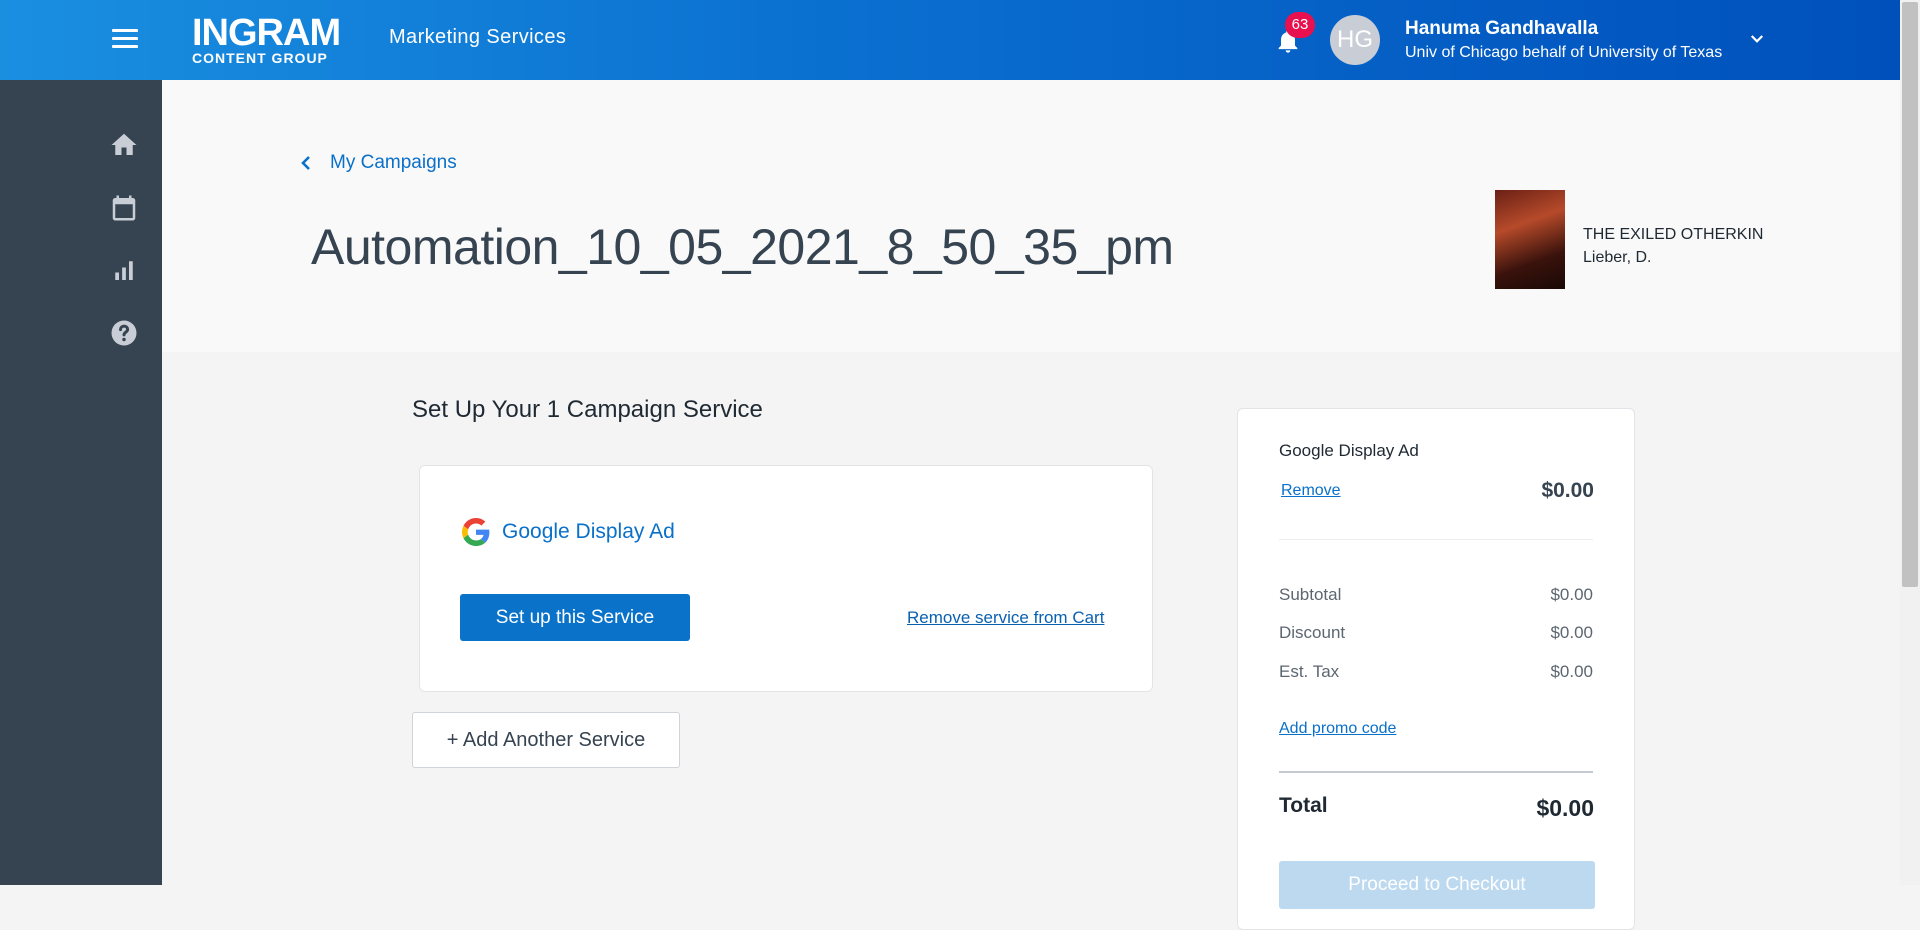 This screenshot has height=930, width=1920. Describe the element at coordinates (1617, 257) in the screenshot. I see `book-author: Lieber, D.` at that location.